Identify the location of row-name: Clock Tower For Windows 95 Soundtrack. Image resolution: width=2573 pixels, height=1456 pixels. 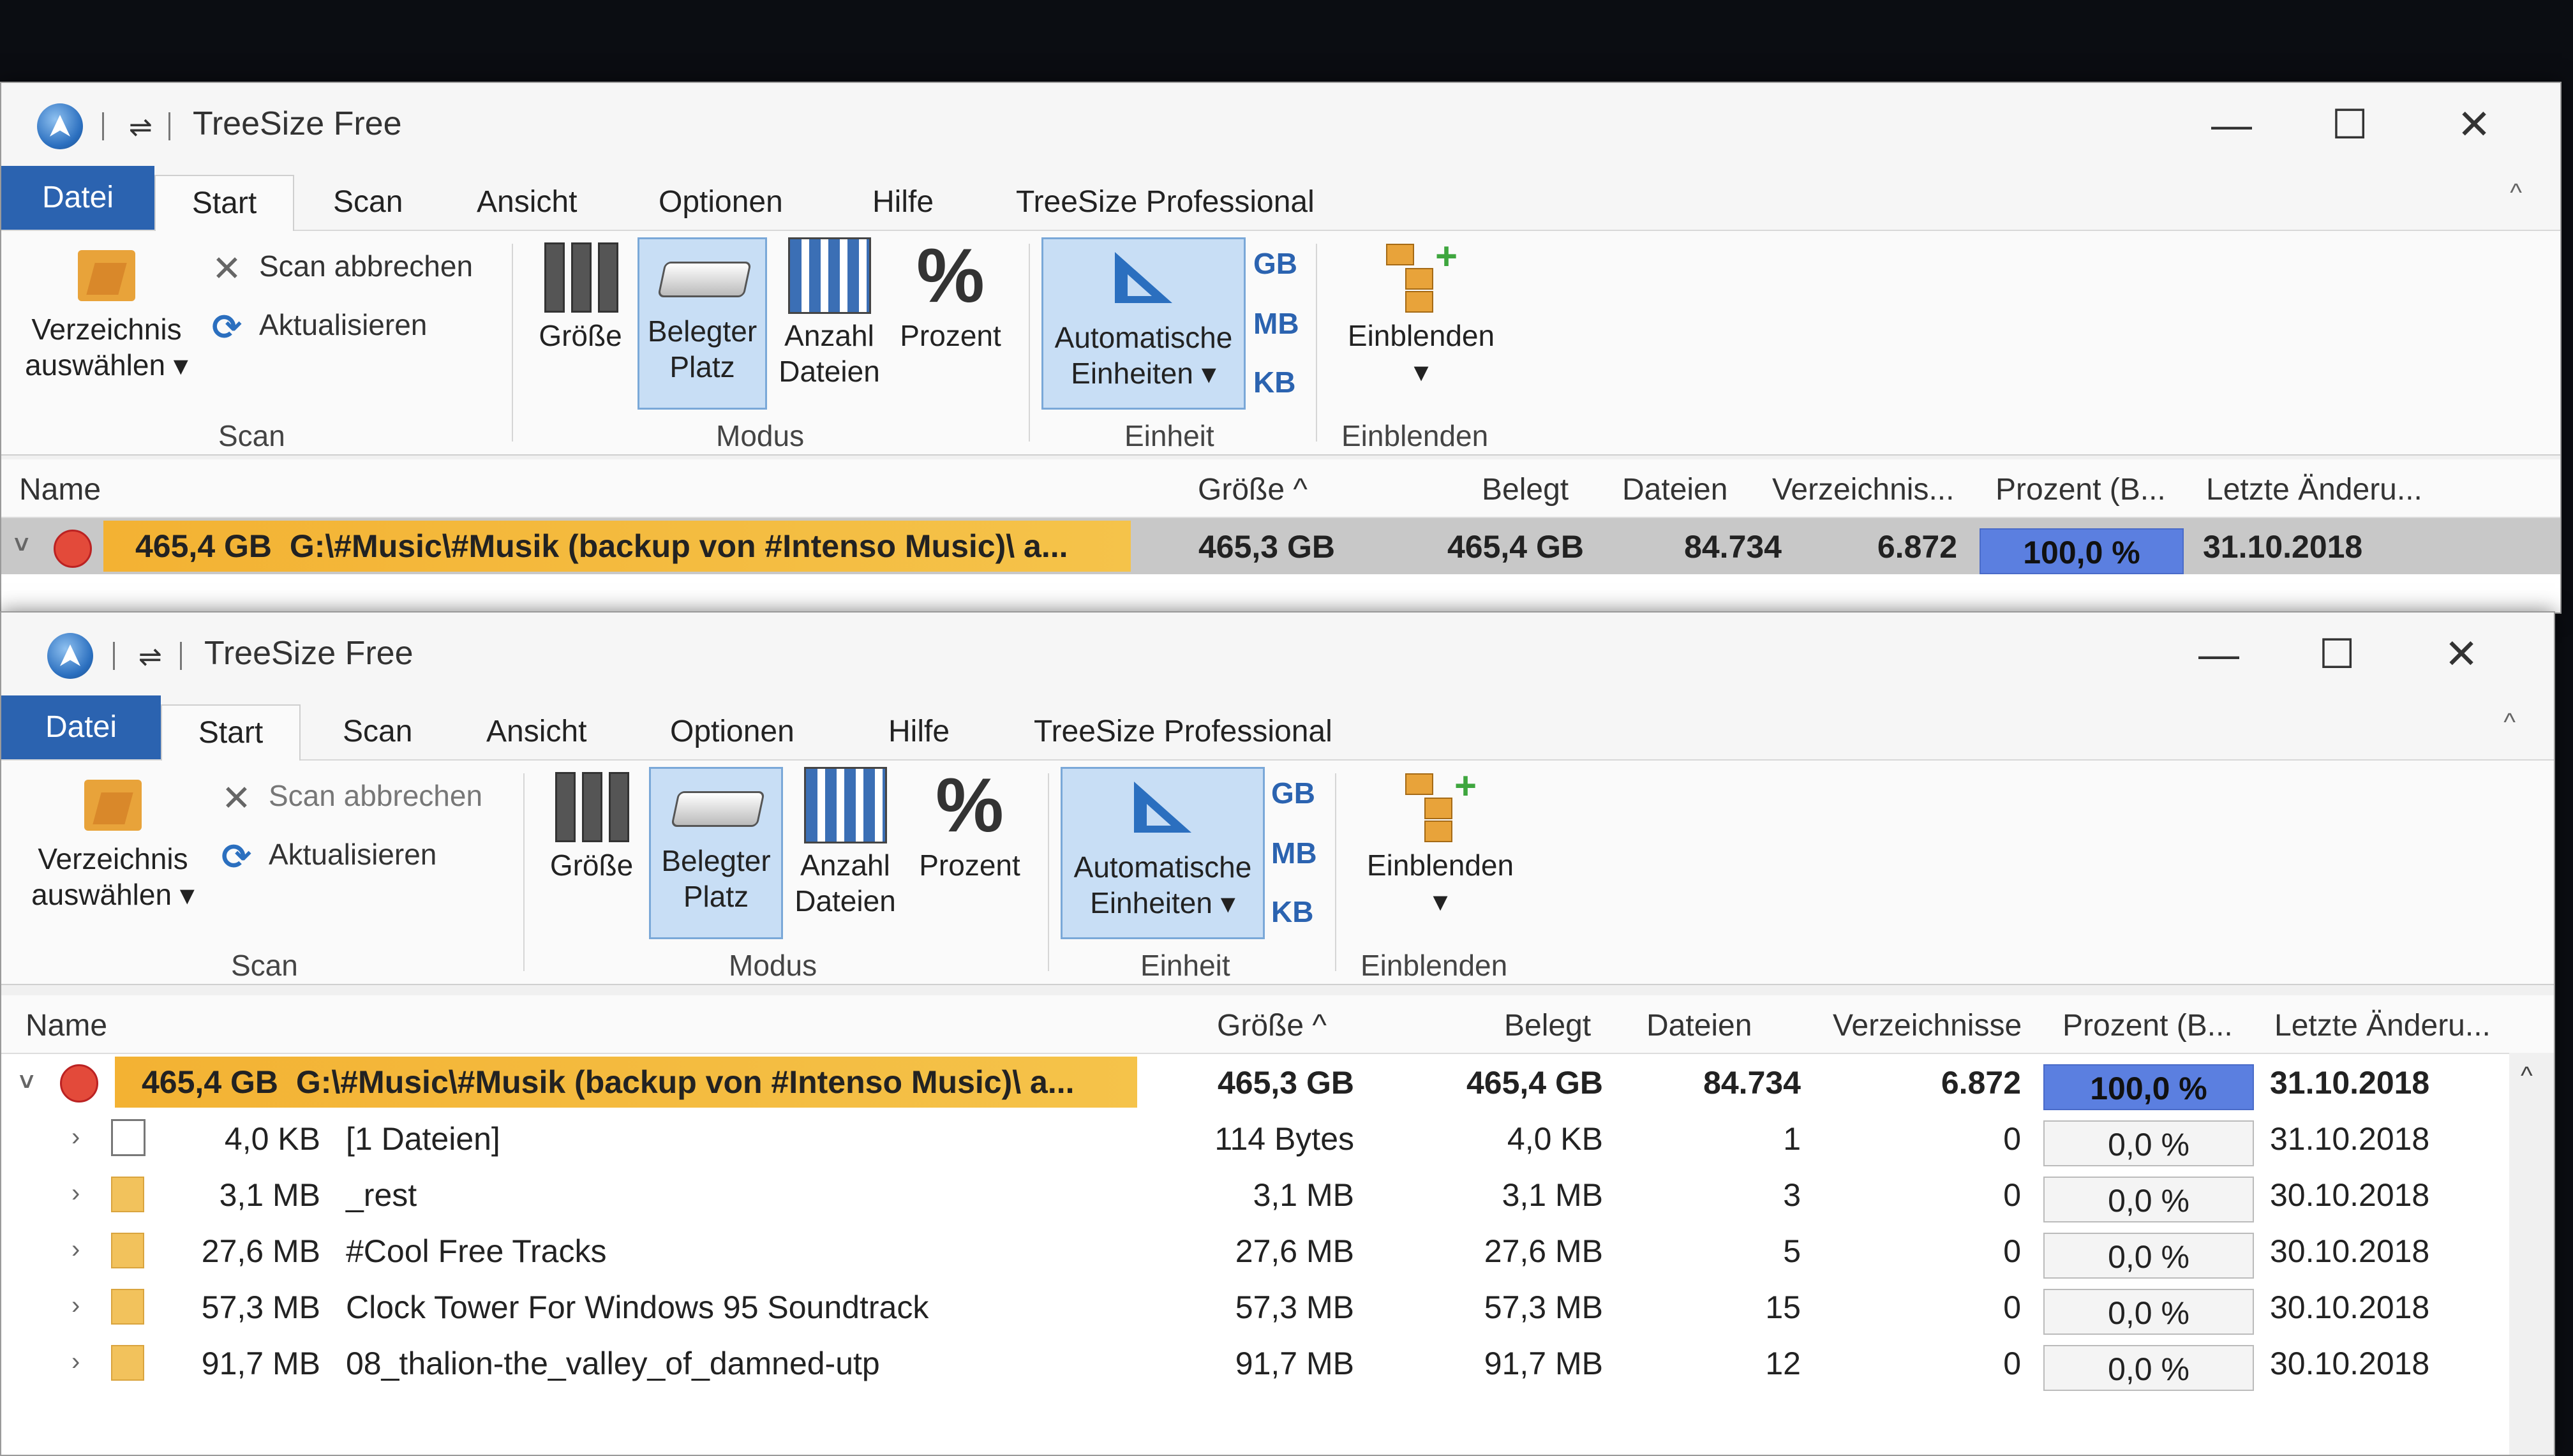
(637, 1307).